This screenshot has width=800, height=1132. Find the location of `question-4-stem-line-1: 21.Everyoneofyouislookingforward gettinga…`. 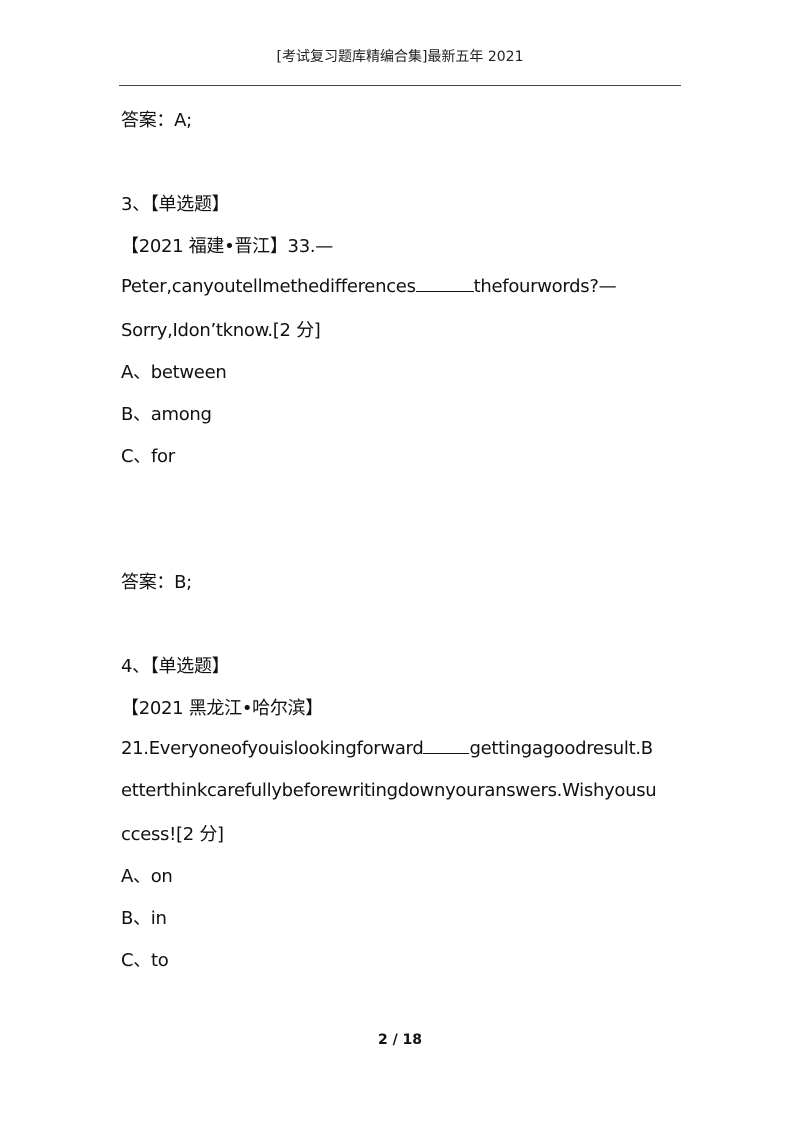

question-4-stem-line-1: 21.Everyoneofyouislookingforward gettinga… is located at coordinates (387, 748).